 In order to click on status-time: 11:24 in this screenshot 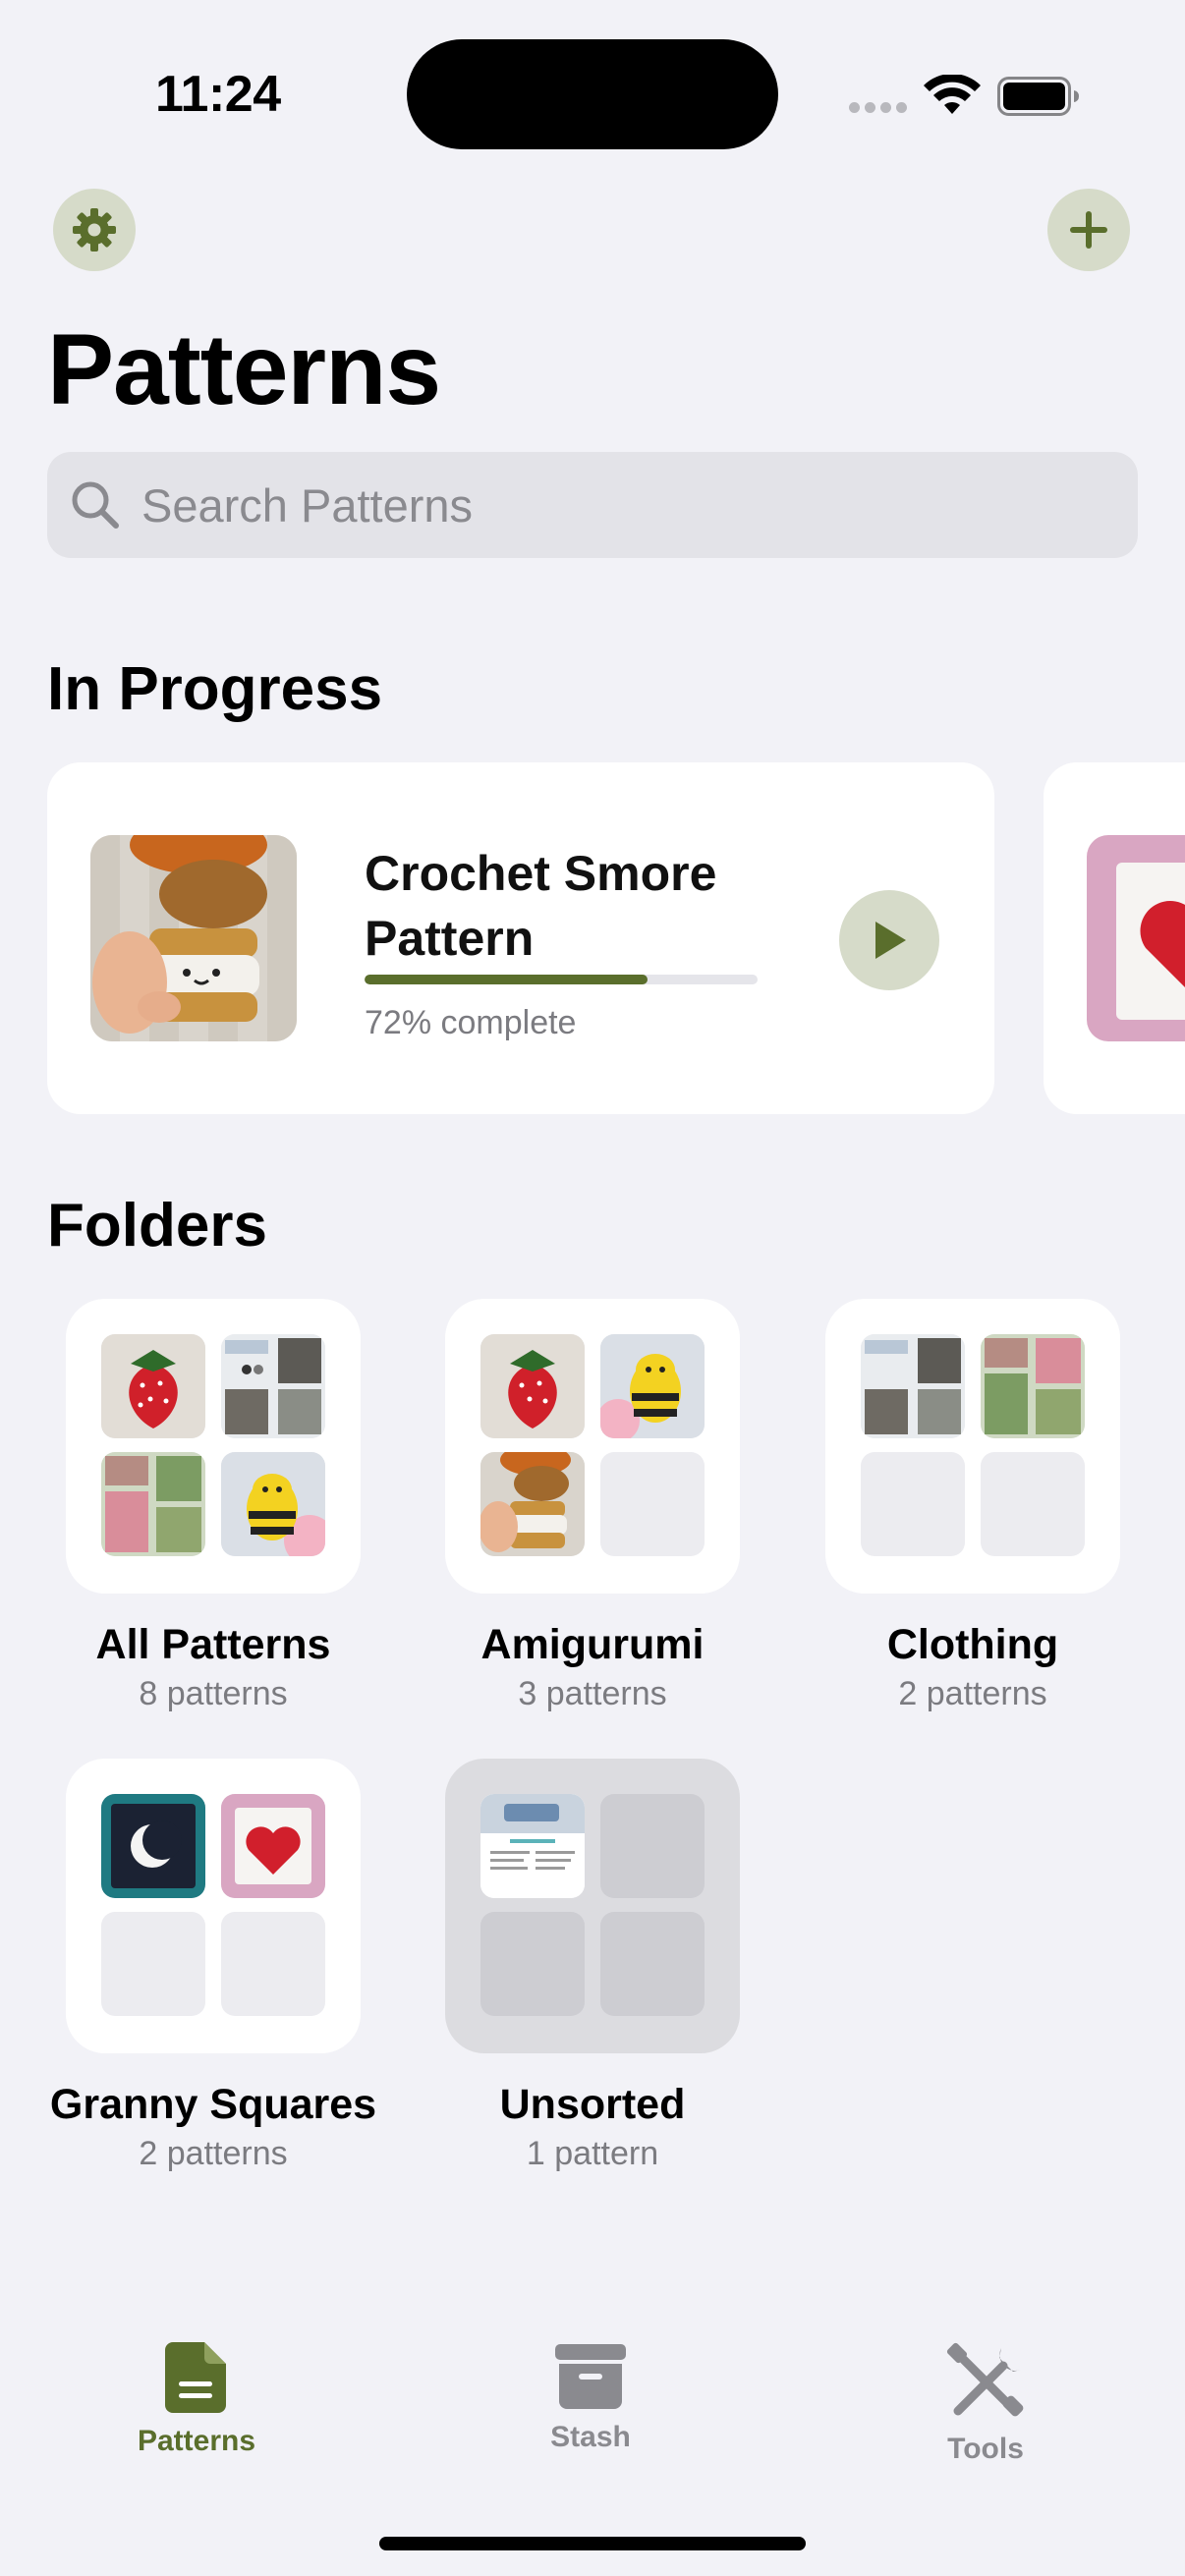, I will do `click(218, 94)`.